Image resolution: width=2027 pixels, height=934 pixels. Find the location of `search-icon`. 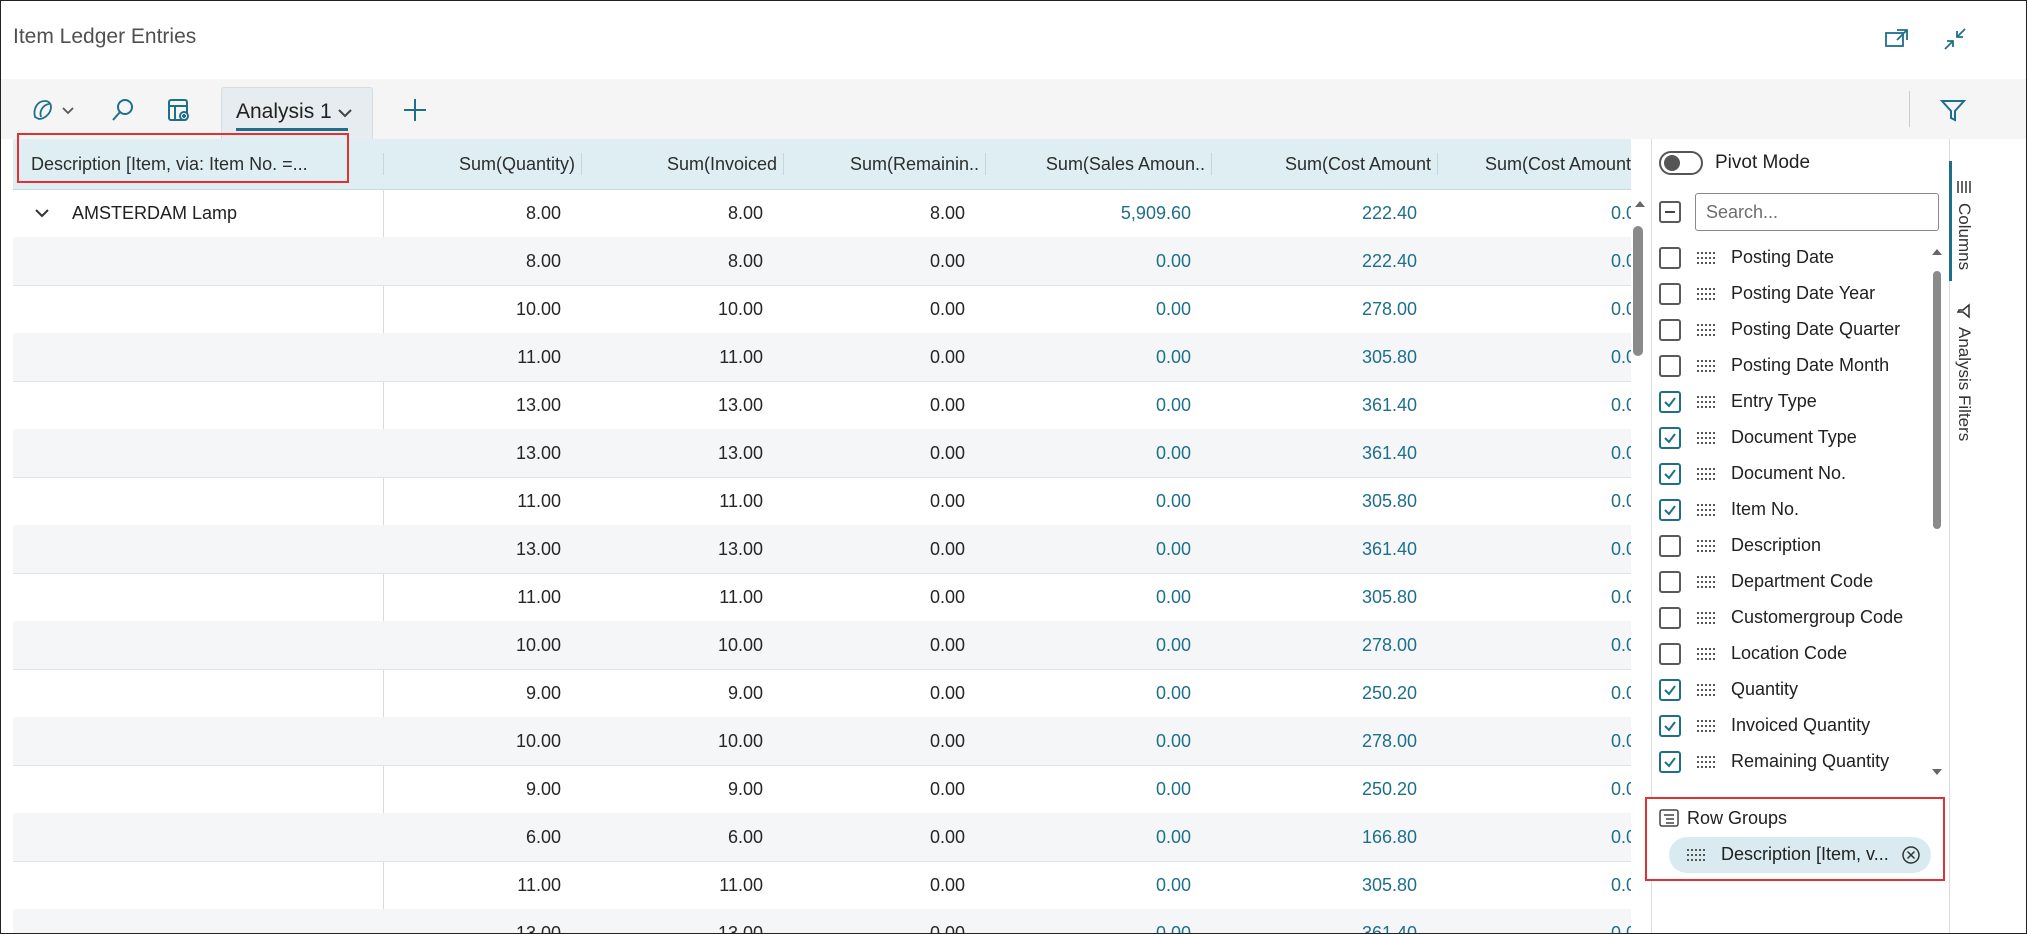

search-icon is located at coordinates (123, 110).